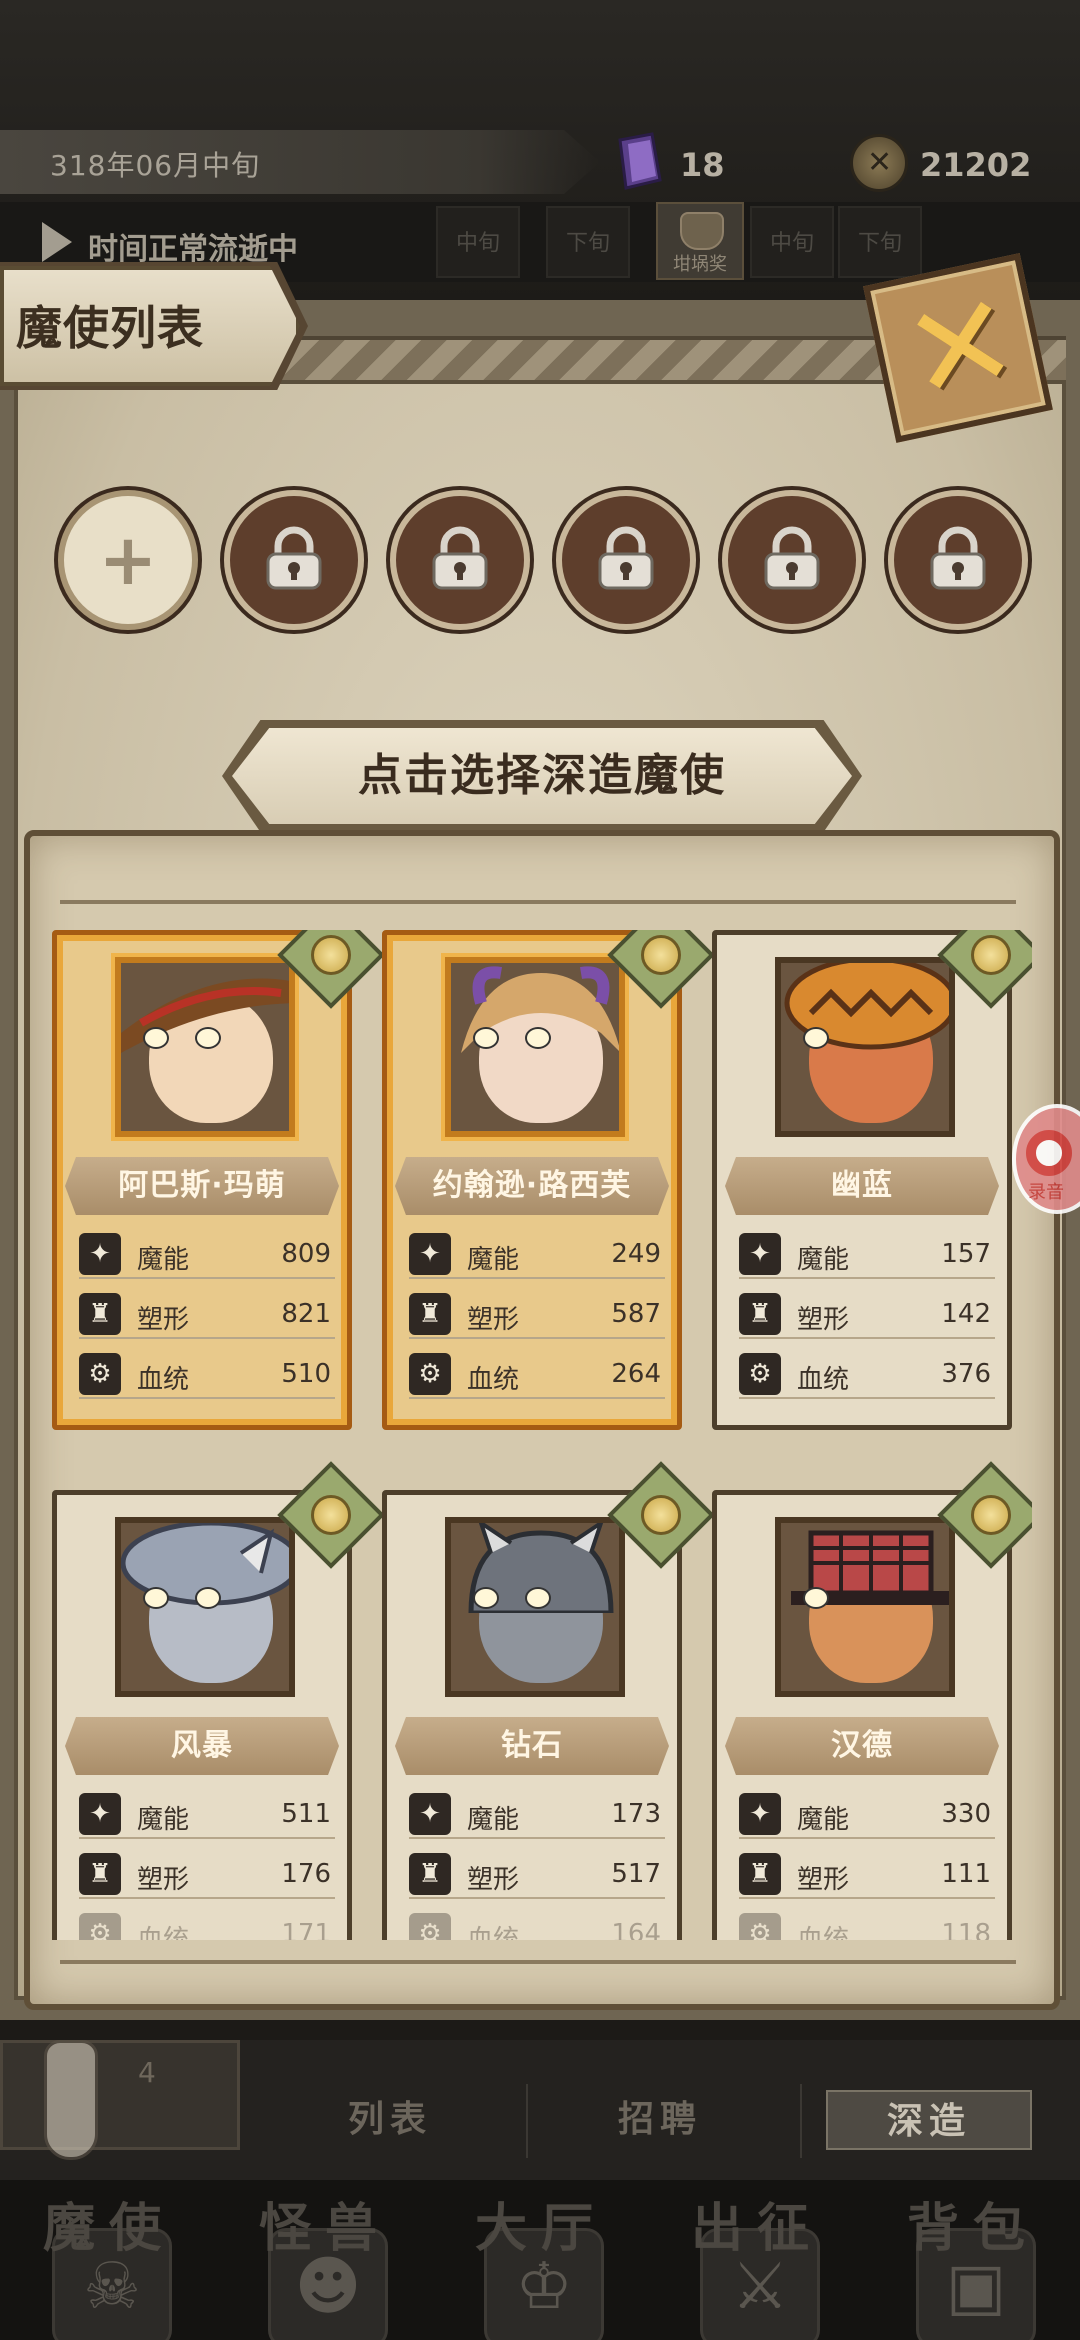 The image size is (1080, 2340). I want to click on stat-row: ✦ 魔能 173, so click(537, 1814).